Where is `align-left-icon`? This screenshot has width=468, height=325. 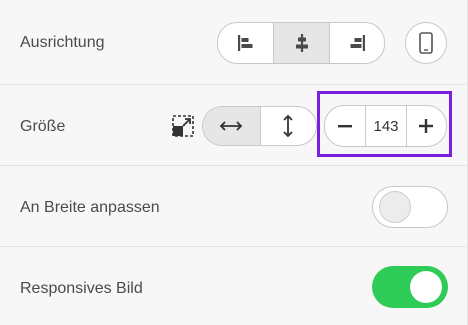 align-left-icon is located at coordinates (245, 43).